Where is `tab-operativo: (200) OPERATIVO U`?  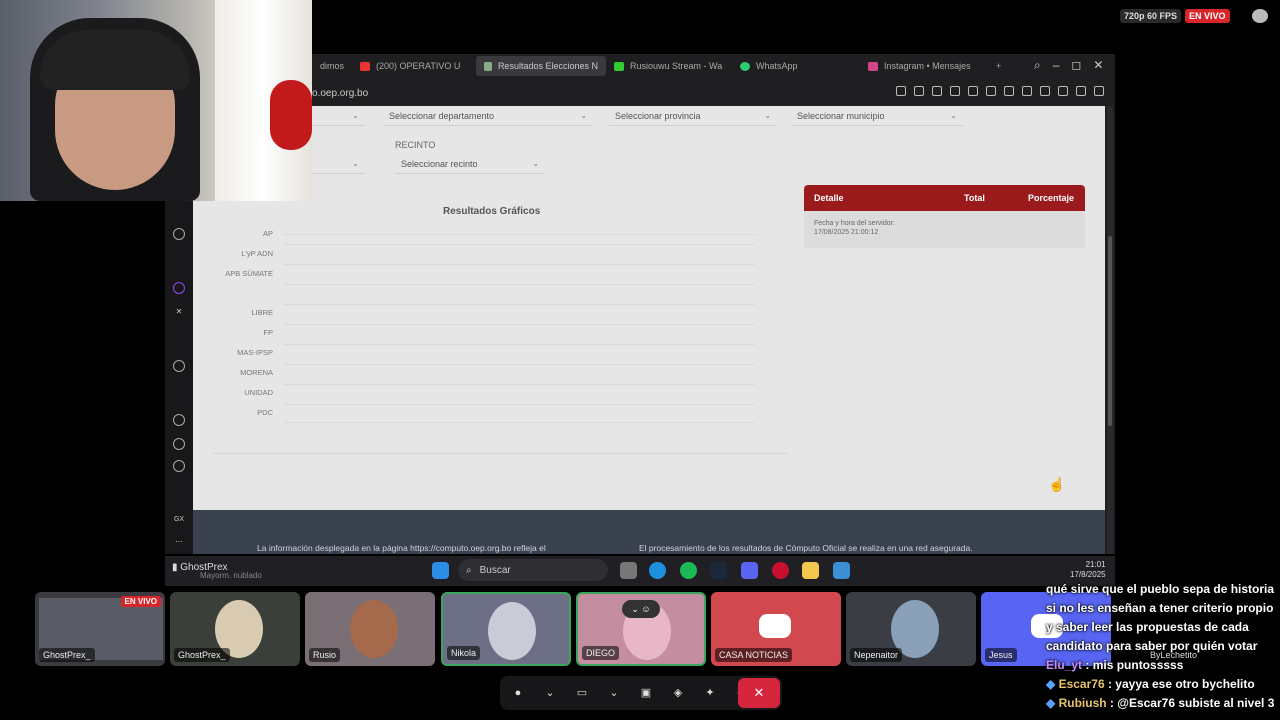
tab-operativo: (200) OPERATIVO U is located at coordinates (414, 66).